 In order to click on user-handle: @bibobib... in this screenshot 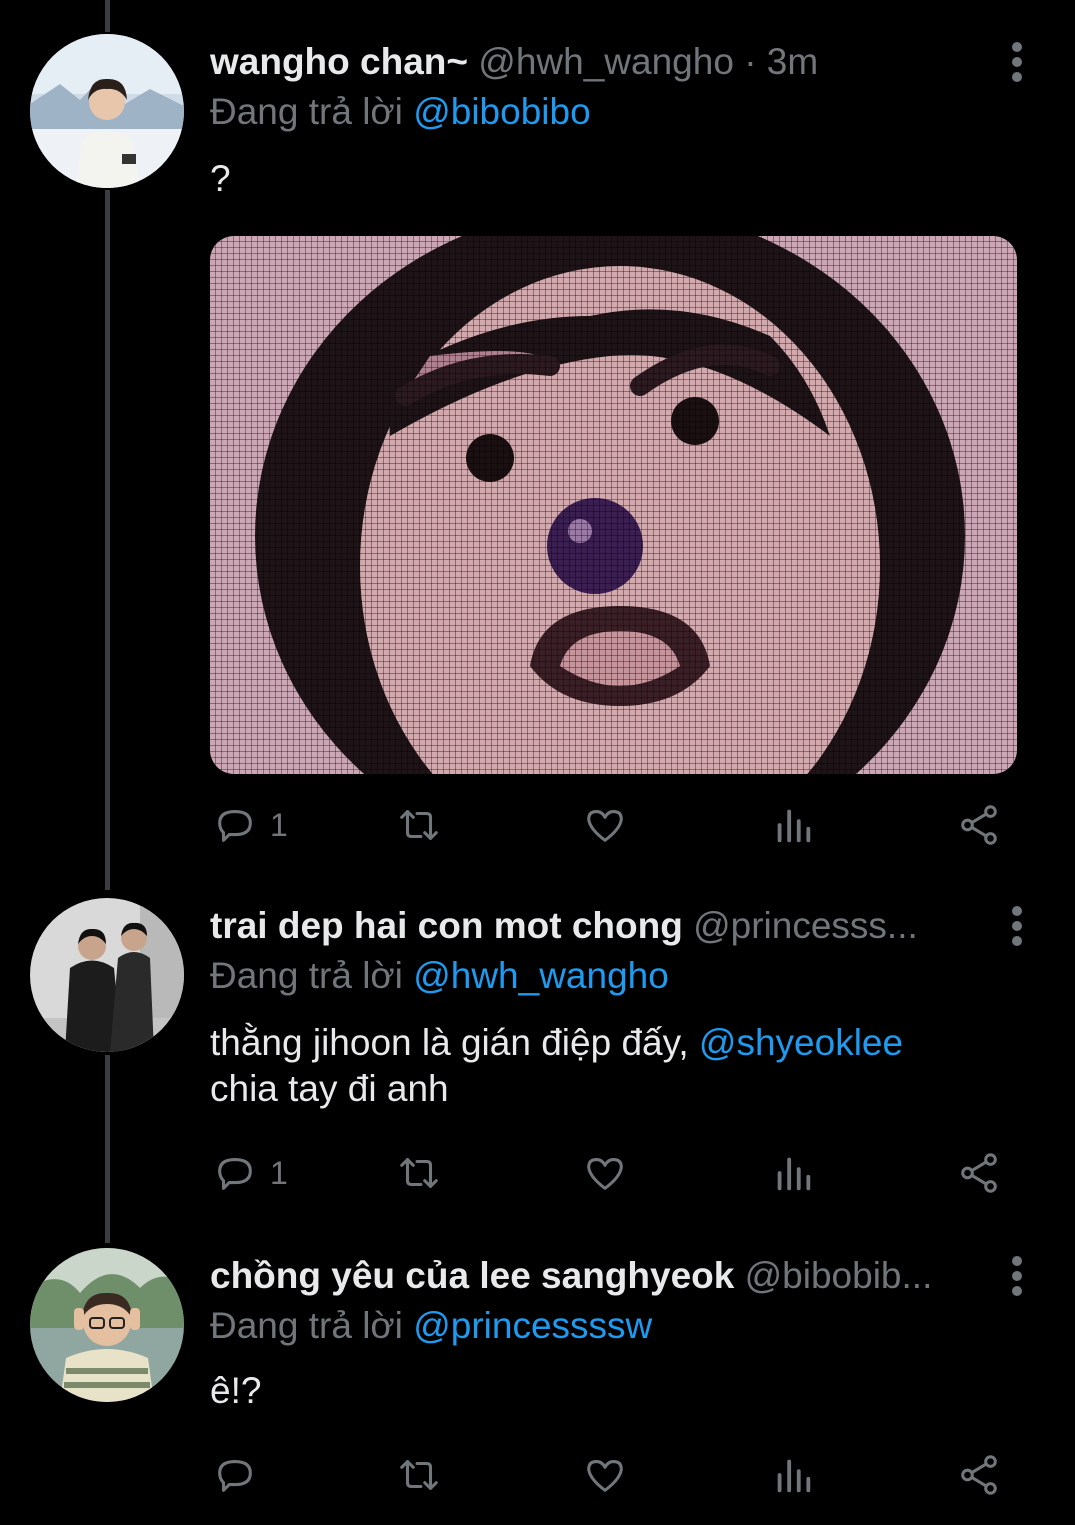, I will do `click(839, 1275)`.